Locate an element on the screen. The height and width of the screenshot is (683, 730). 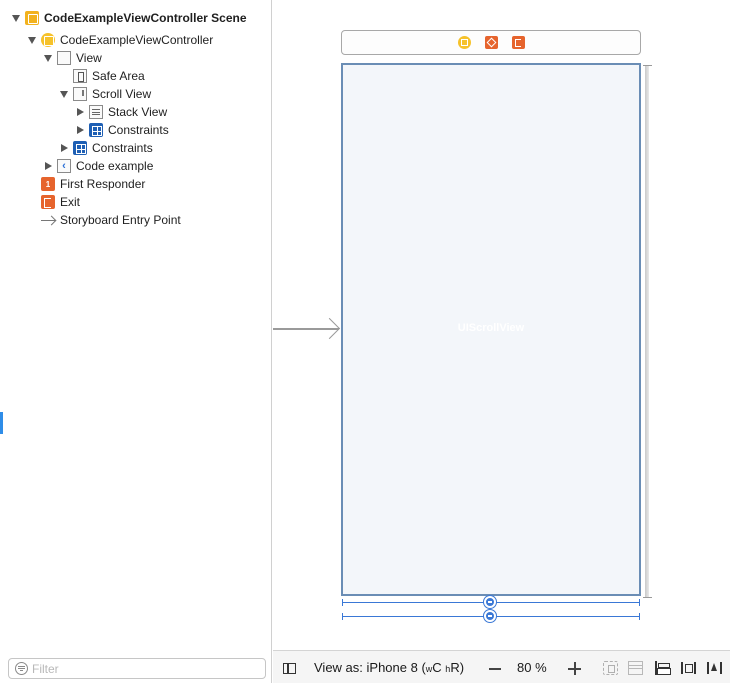
entry-point-arrow is located at coordinates (307, 328).